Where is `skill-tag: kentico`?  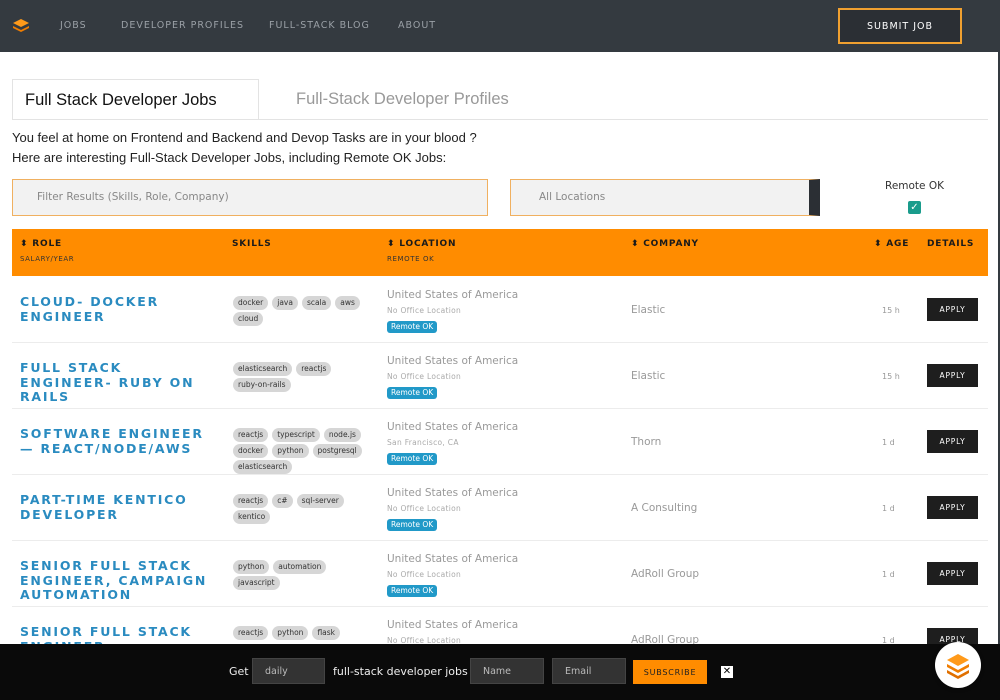 skill-tag: kentico is located at coordinates (252, 517).